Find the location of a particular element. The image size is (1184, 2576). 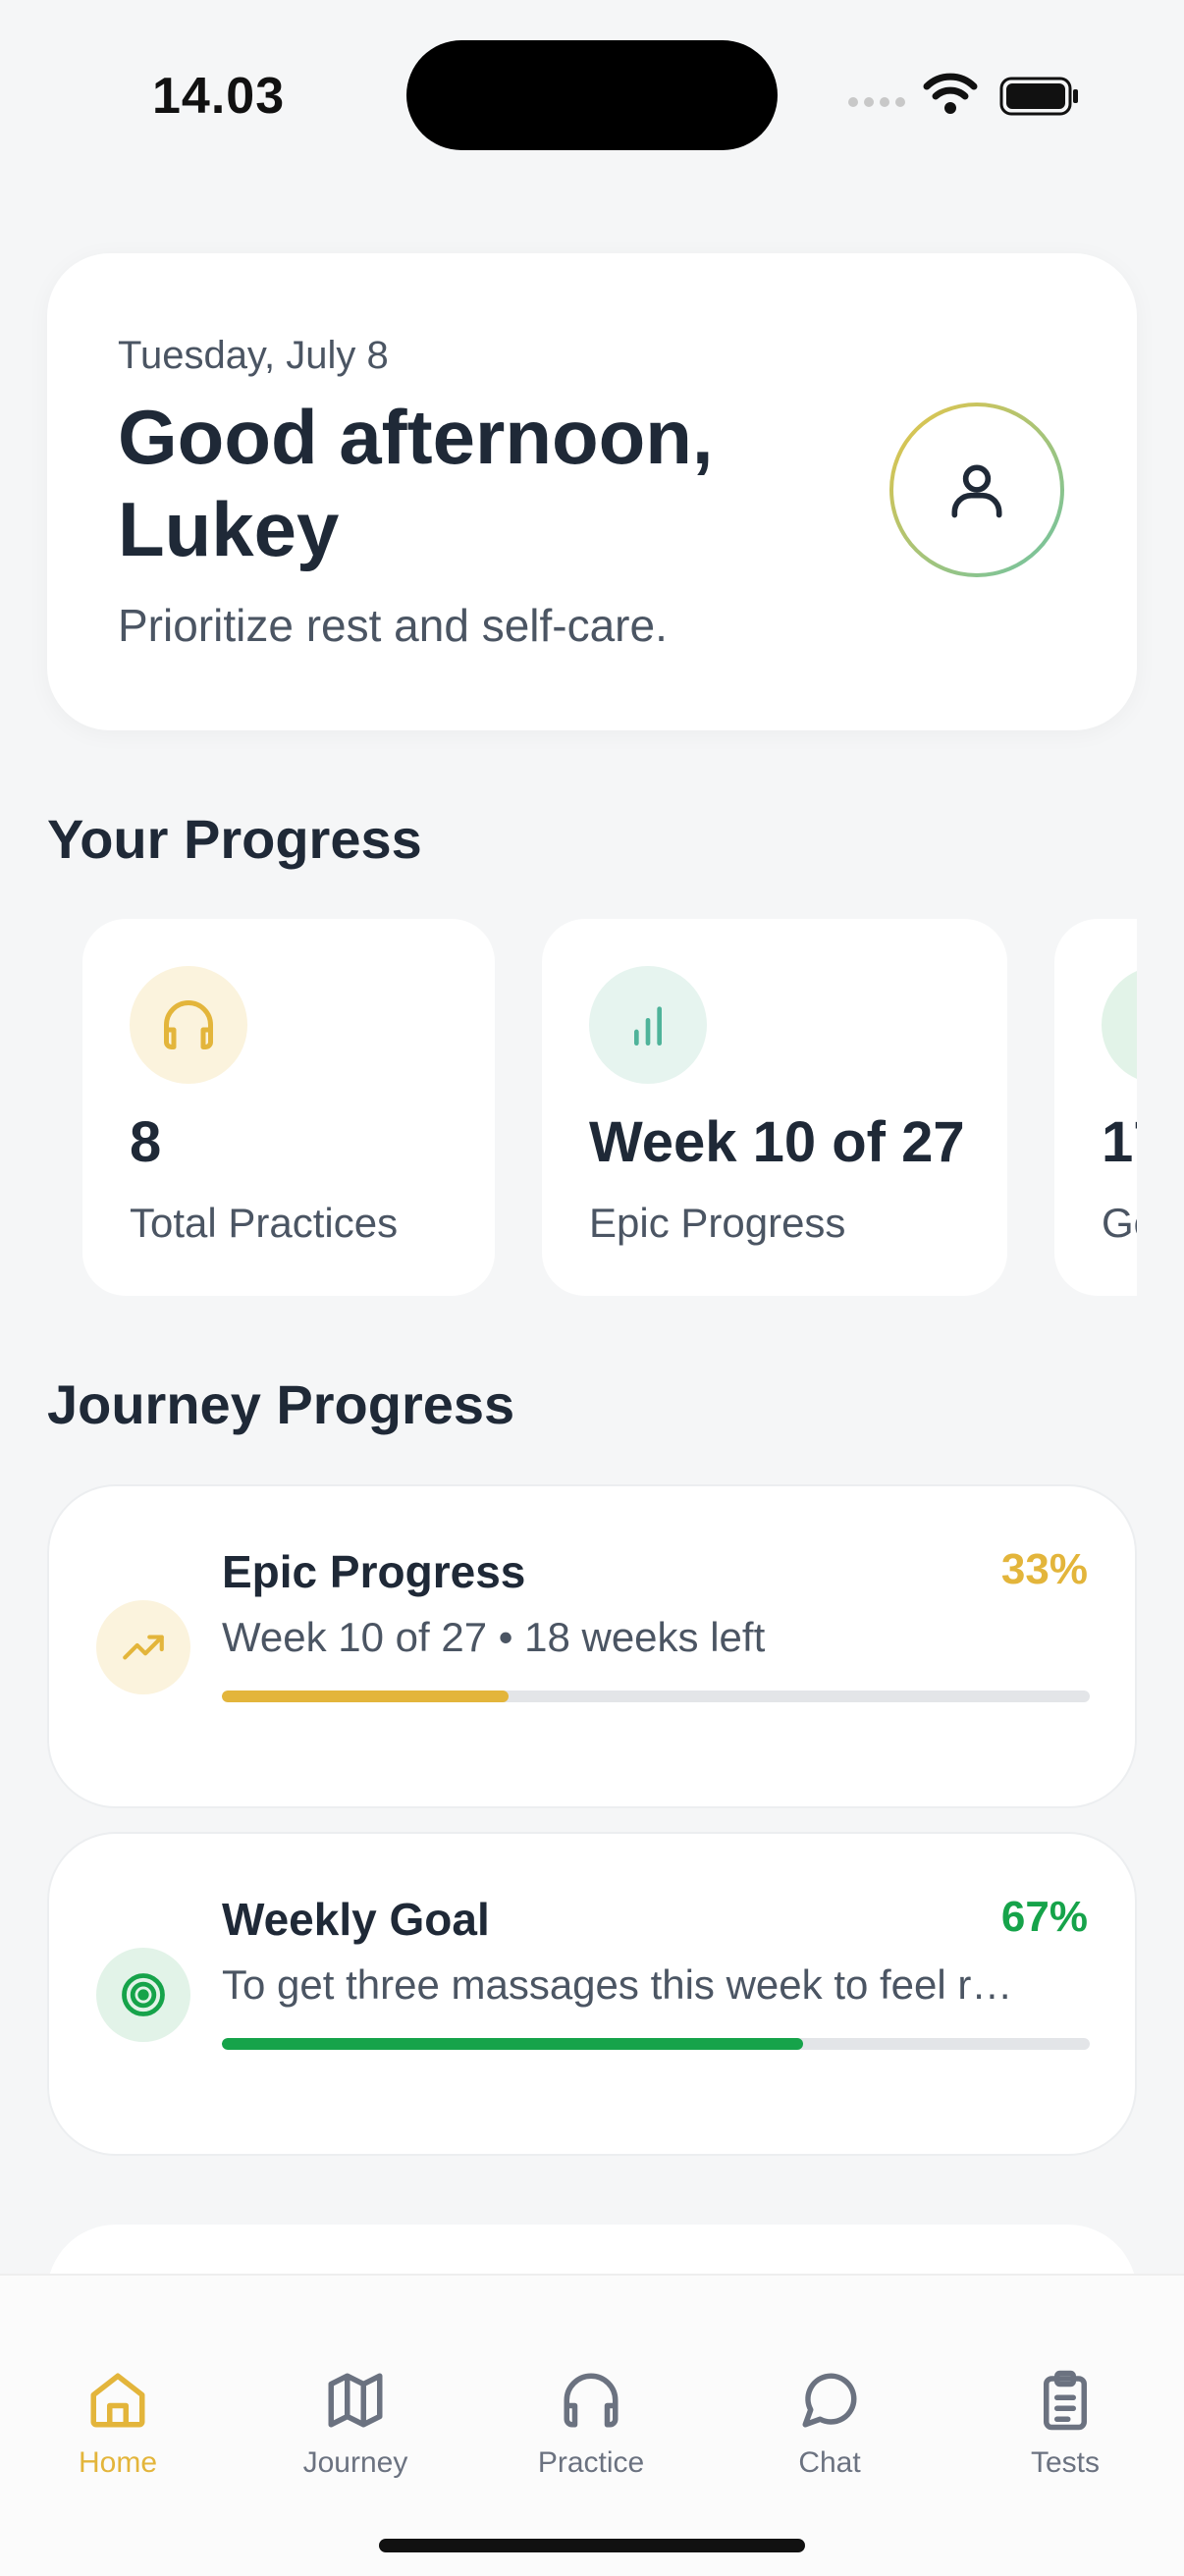

dynamic-island is located at coordinates (592, 95).